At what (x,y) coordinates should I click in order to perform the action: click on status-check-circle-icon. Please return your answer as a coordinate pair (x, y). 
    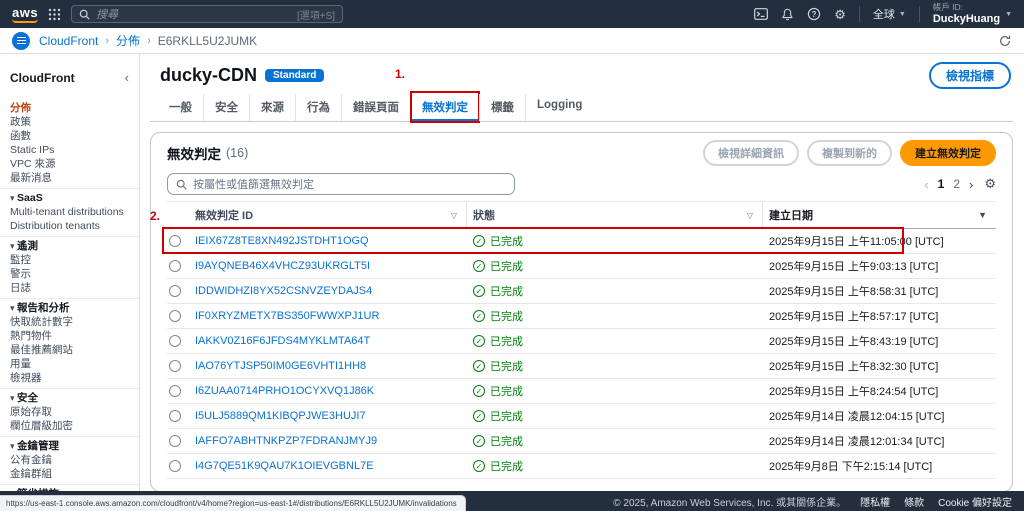
    Looking at the image, I should click on (479, 341).